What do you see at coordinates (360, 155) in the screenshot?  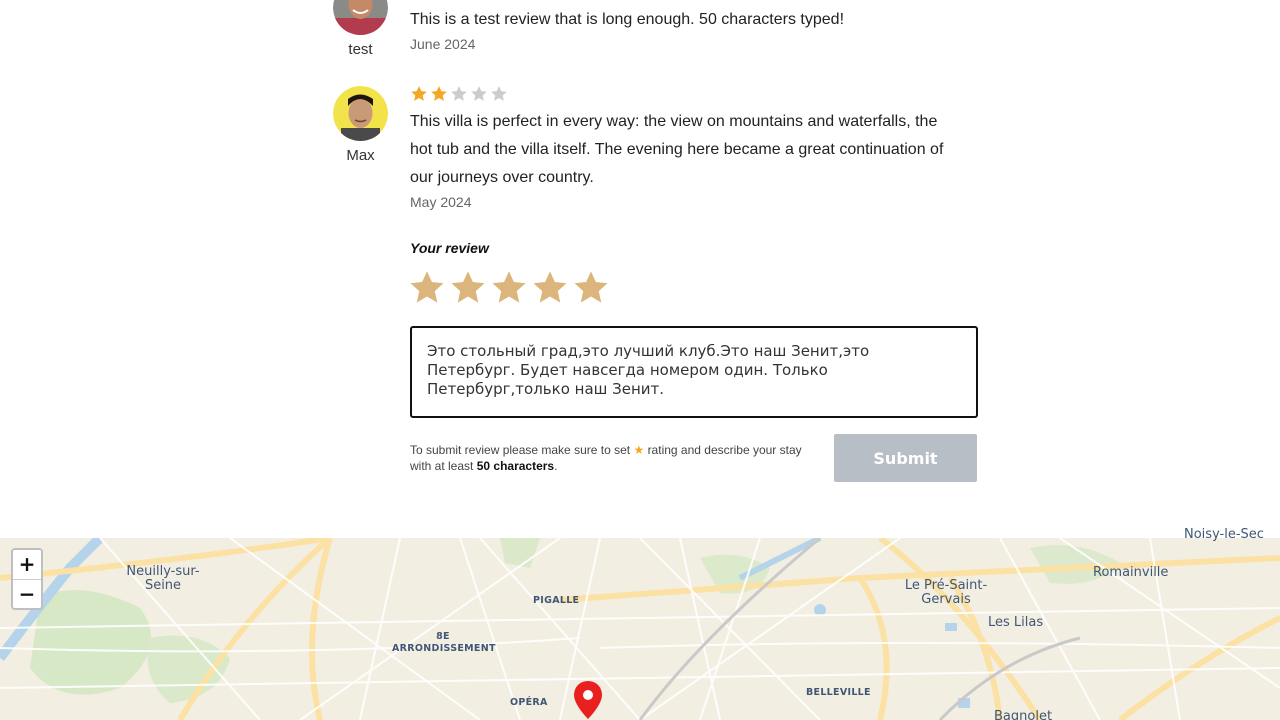 I see `author-name: Max` at bounding box center [360, 155].